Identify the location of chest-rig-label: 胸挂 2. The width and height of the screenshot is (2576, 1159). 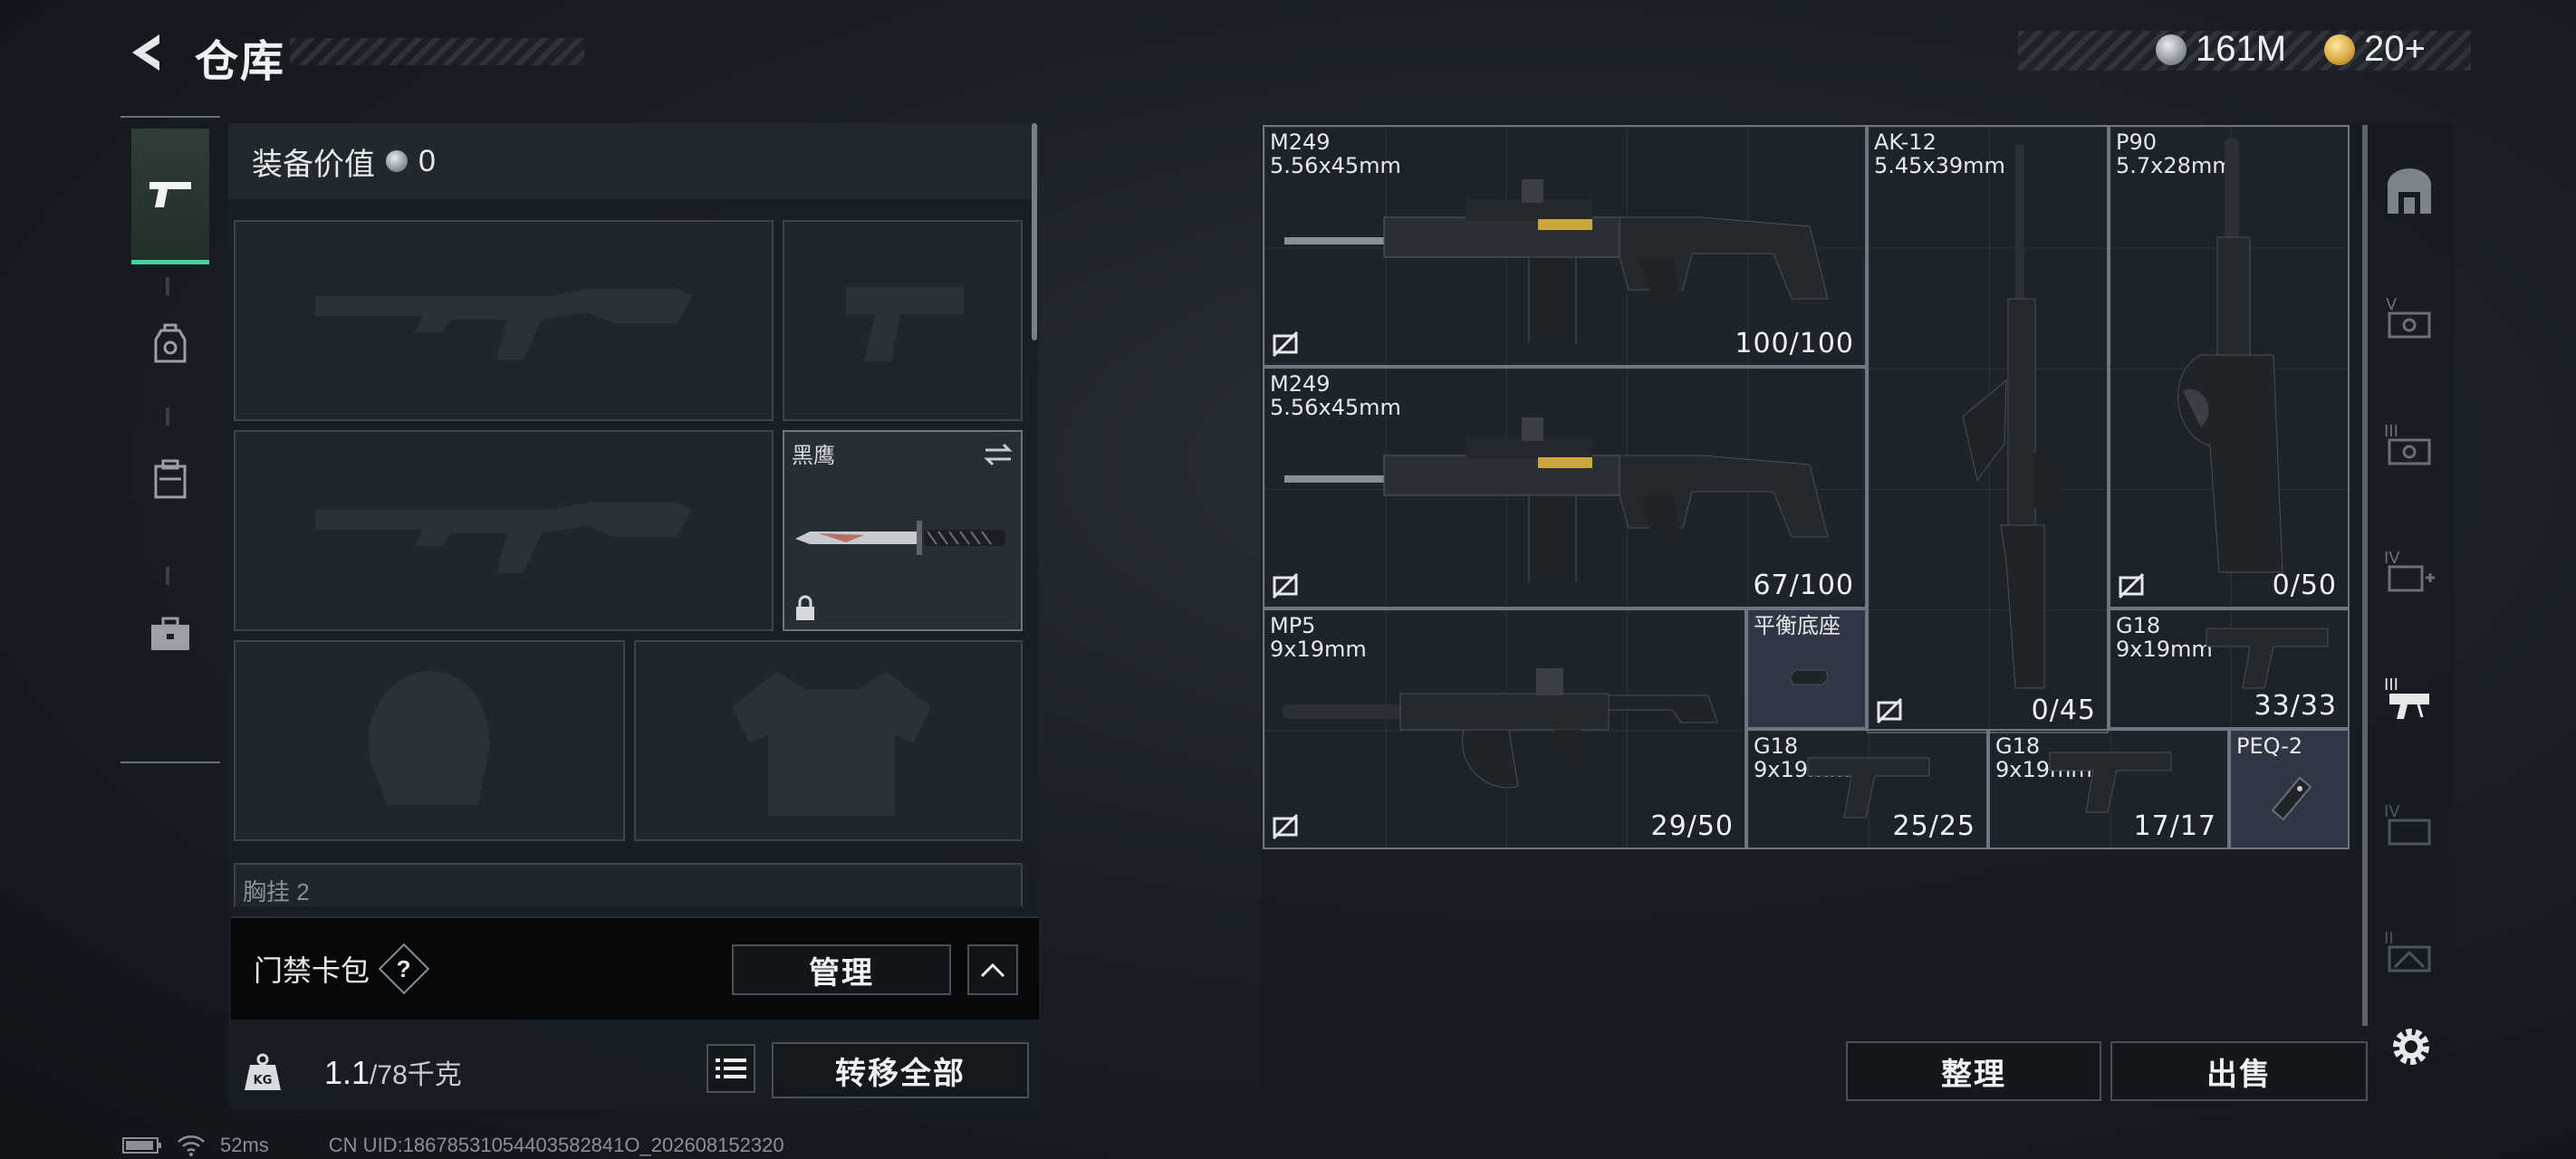
(276, 891).